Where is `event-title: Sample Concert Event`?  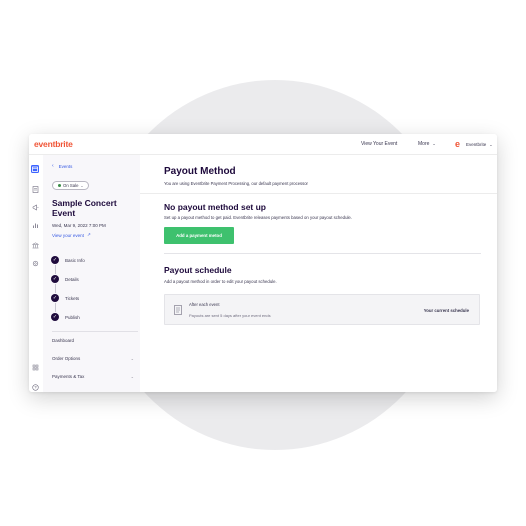
event-title: Sample Concert Event is located at coordinates (84, 208).